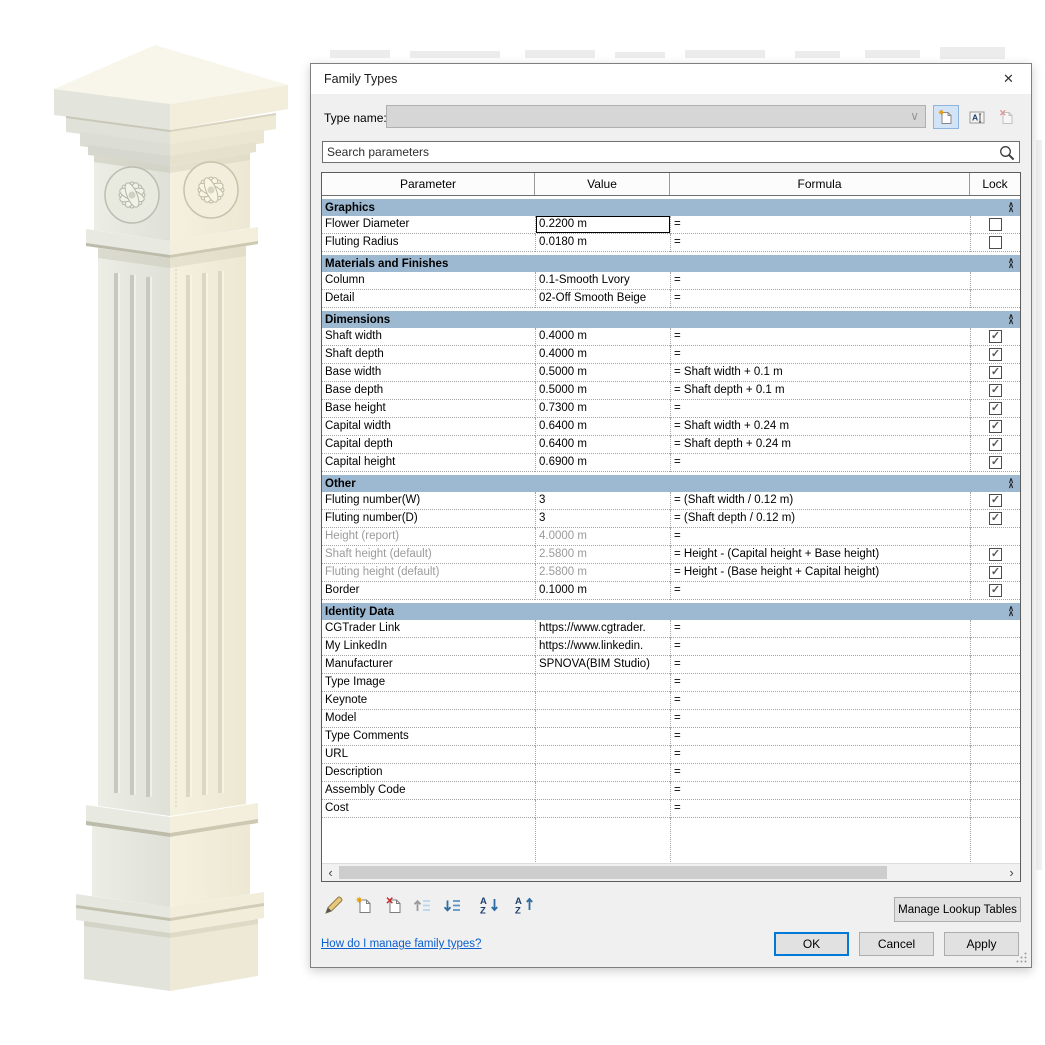  I want to click on param-name-cell: Cost, so click(428, 809).